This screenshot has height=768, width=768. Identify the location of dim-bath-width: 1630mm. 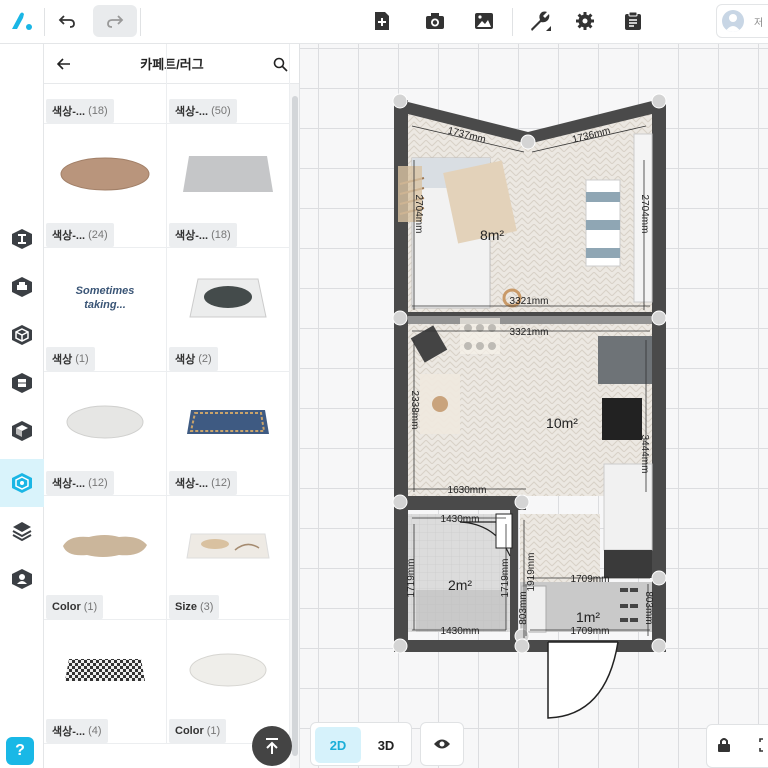
(467, 490).